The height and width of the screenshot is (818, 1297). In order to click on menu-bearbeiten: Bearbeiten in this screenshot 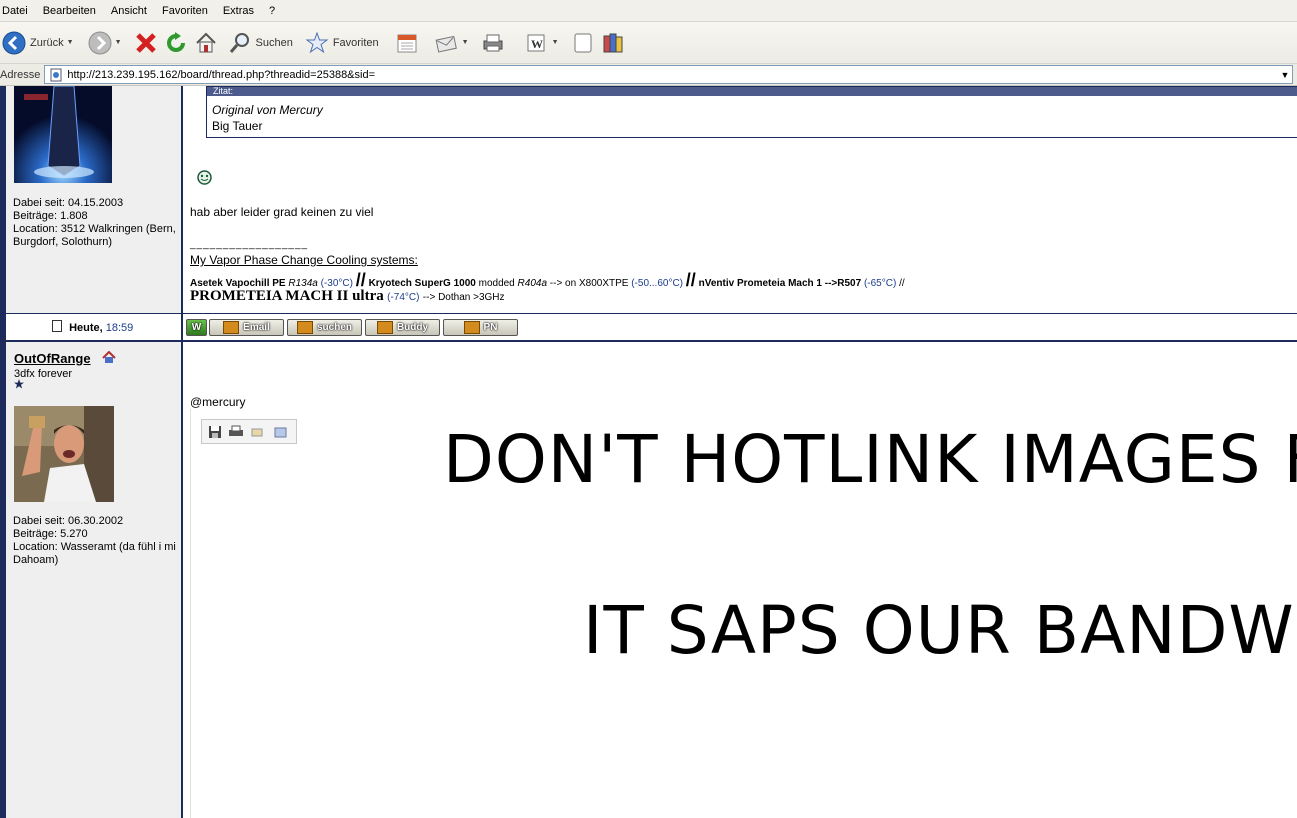, I will do `click(70, 11)`.